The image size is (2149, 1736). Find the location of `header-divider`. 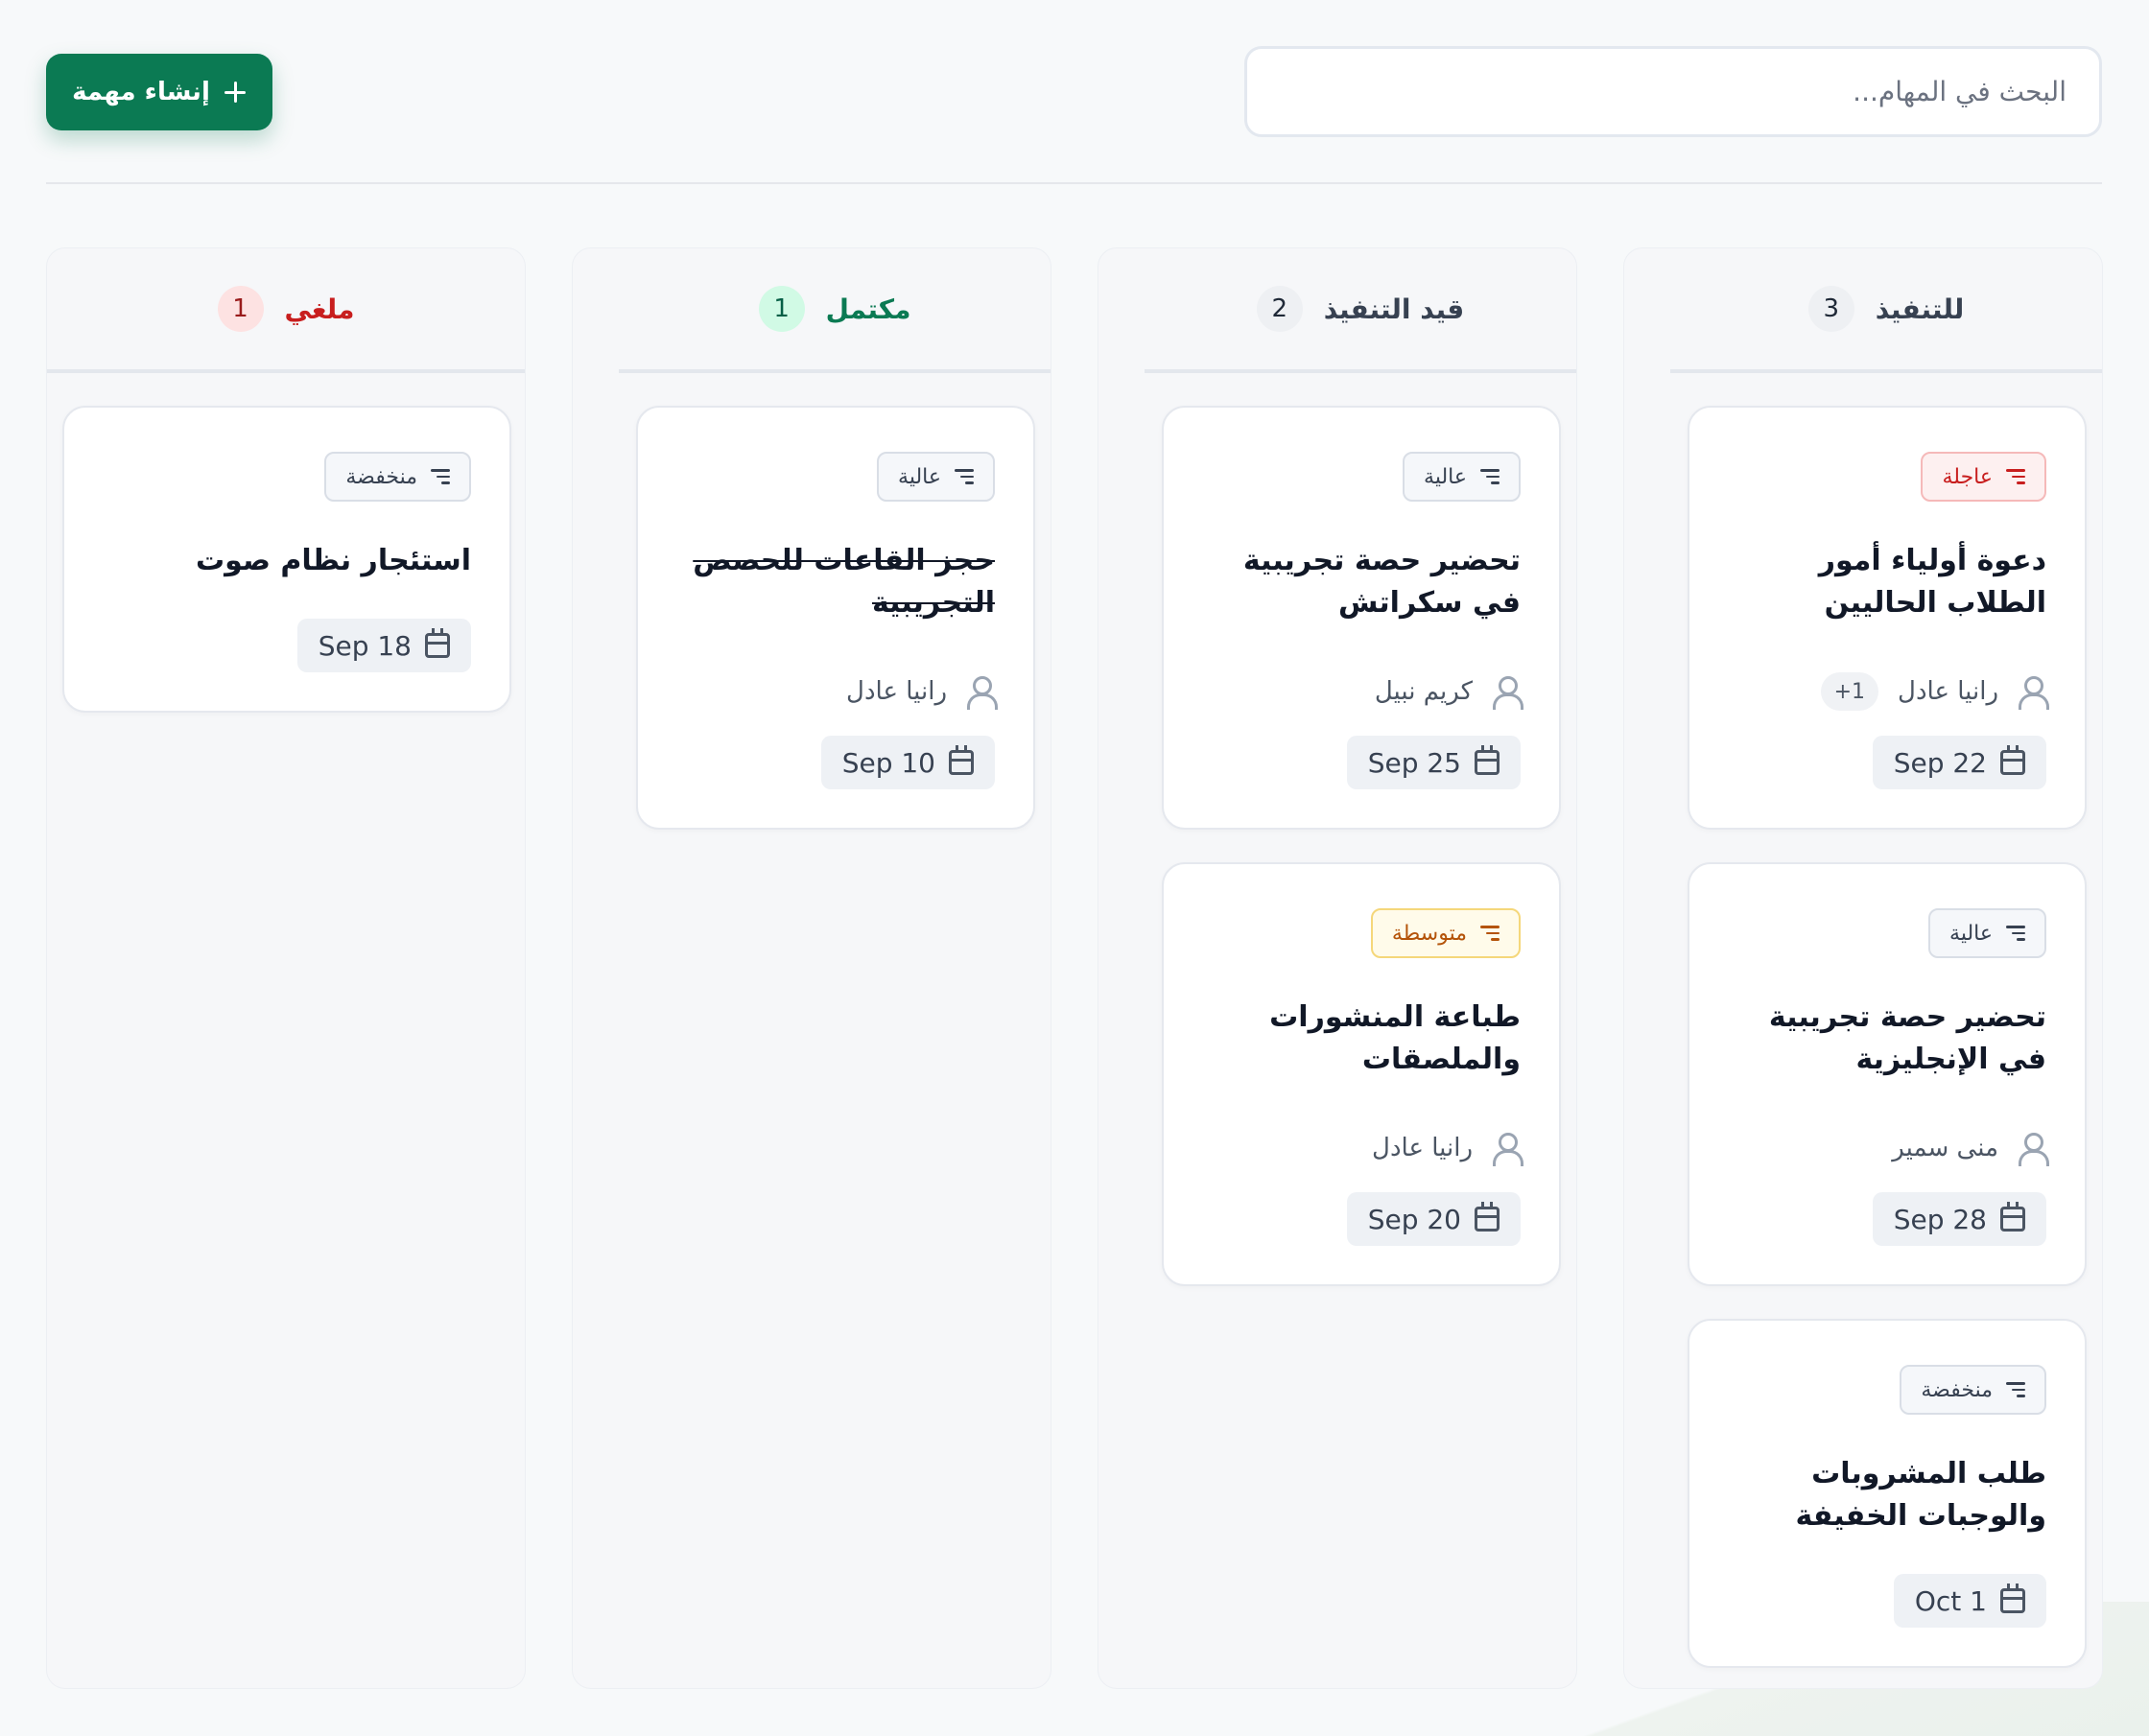

header-divider is located at coordinates (1074, 183).